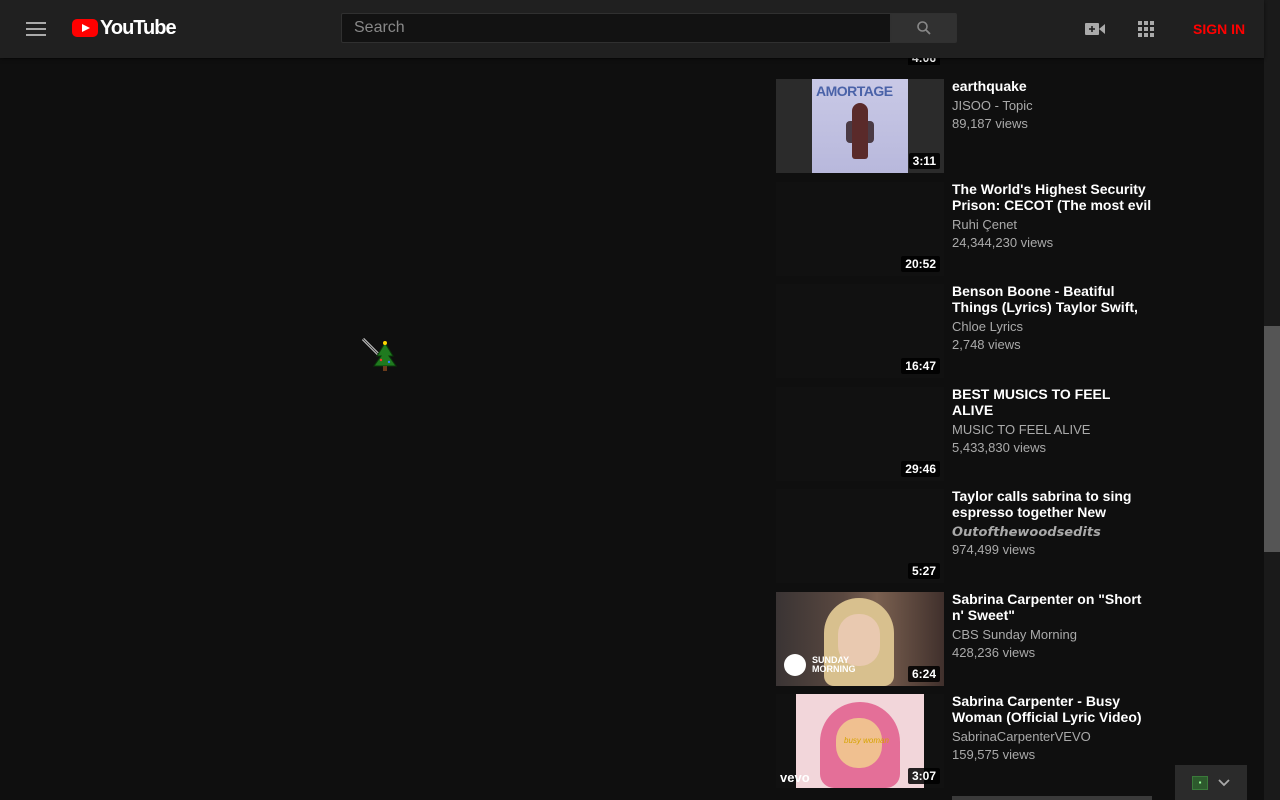 The width and height of the screenshot is (1280, 800). Describe the element at coordinates (1052, 430) in the screenshot. I see `channel-name: MUSIC TO FEEL ALIVE` at that location.